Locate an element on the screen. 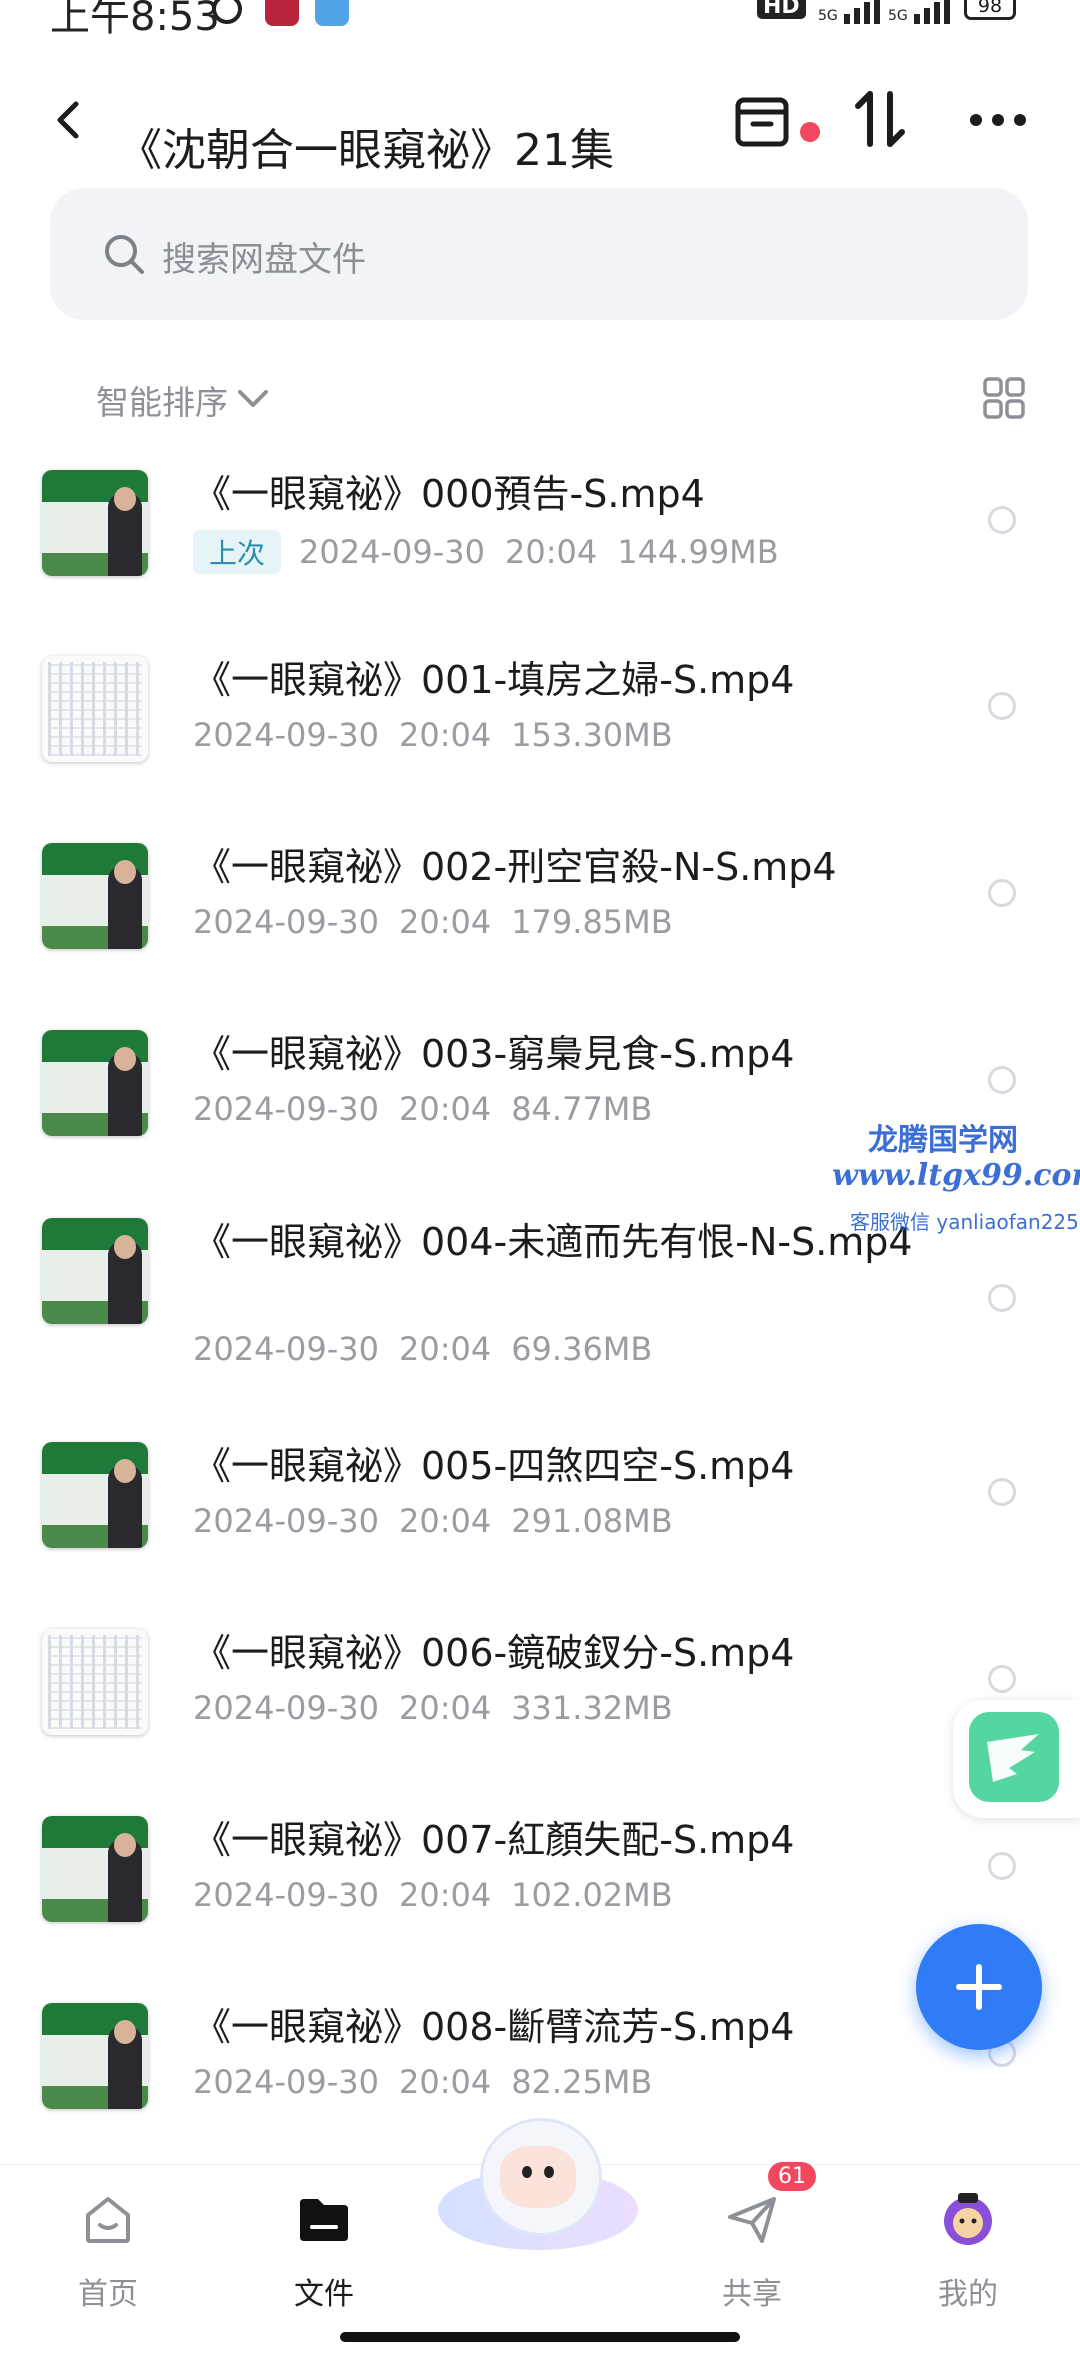  file-meta: 2024-09-30 20:04 82.25MB is located at coordinates (422, 2082).